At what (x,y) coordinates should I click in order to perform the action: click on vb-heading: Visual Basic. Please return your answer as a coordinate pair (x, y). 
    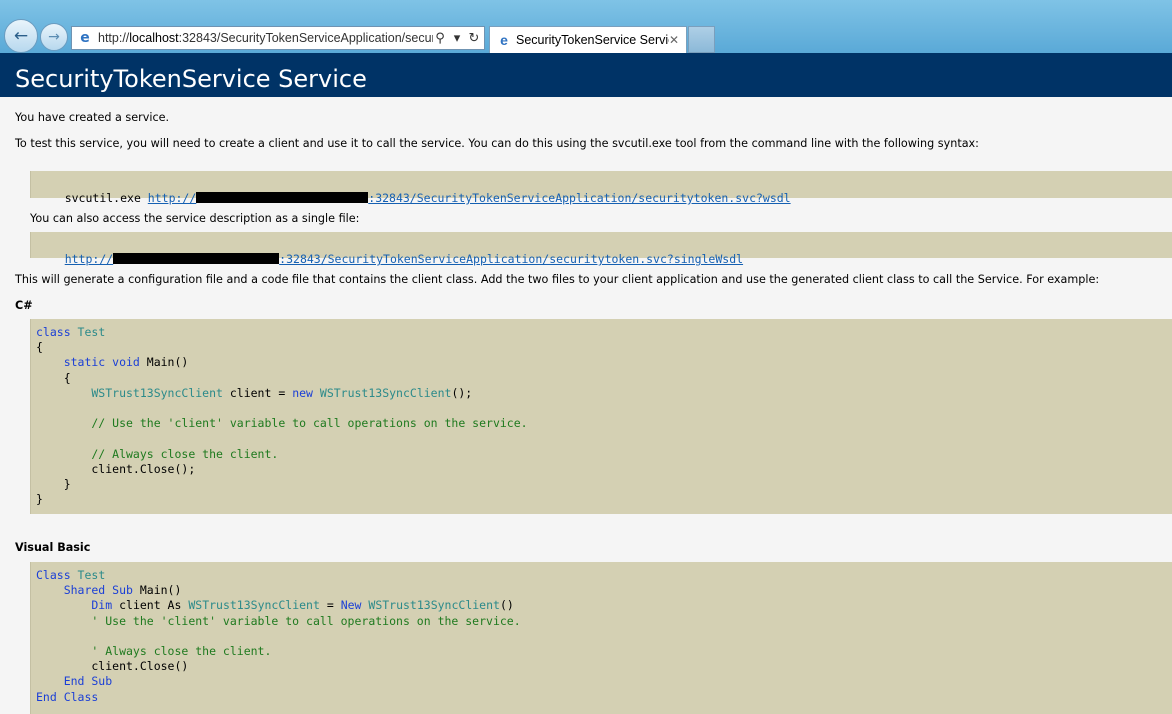
    Looking at the image, I should click on (53, 547).